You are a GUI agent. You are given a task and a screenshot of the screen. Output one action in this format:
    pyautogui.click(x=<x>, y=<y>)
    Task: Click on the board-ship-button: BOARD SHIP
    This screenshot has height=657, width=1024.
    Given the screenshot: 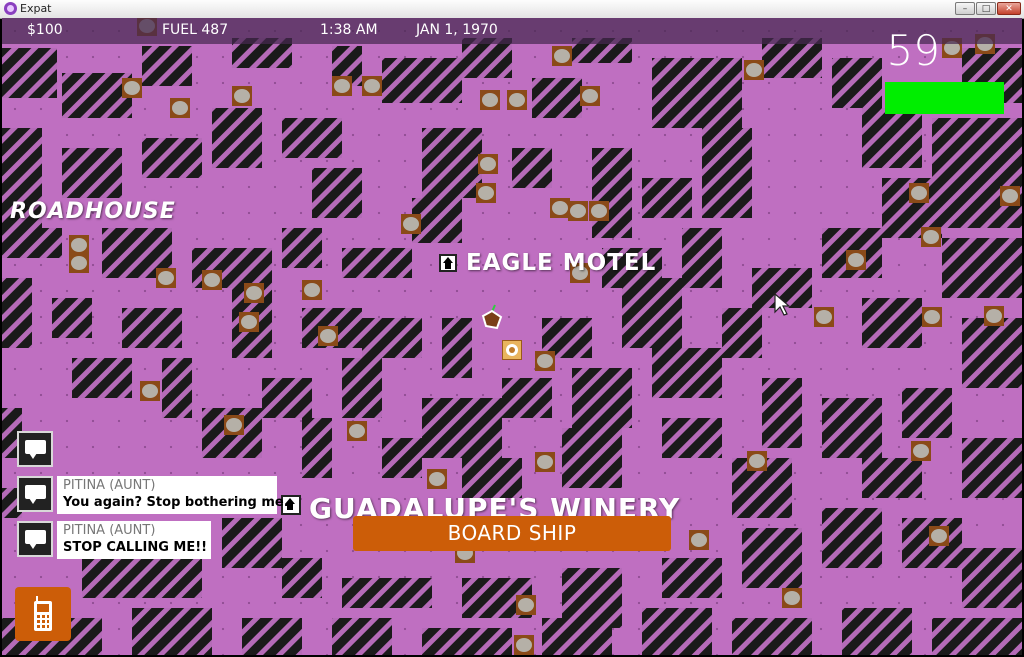 What is the action you would take?
    pyautogui.click(x=512, y=533)
    